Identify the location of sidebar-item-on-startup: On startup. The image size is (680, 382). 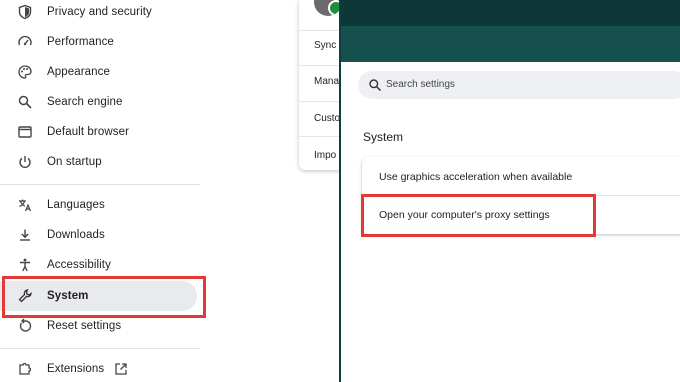
(100, 162).